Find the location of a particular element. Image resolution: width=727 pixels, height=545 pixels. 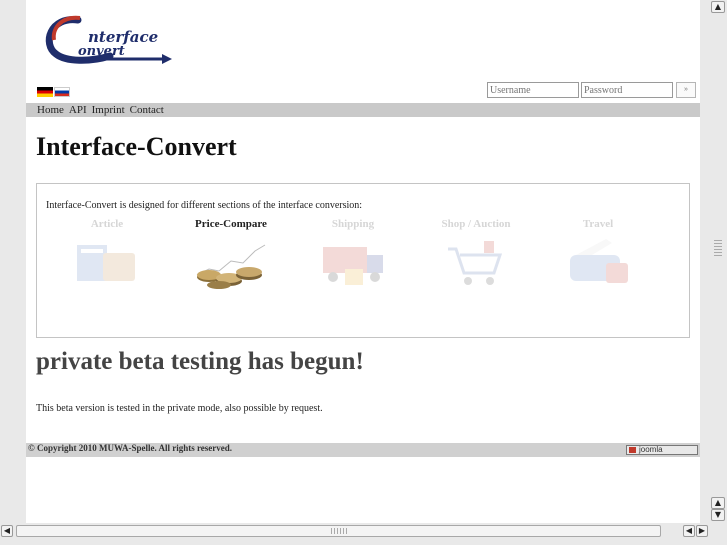

category-shipping: Shipping is located at coordinates (353, 257).